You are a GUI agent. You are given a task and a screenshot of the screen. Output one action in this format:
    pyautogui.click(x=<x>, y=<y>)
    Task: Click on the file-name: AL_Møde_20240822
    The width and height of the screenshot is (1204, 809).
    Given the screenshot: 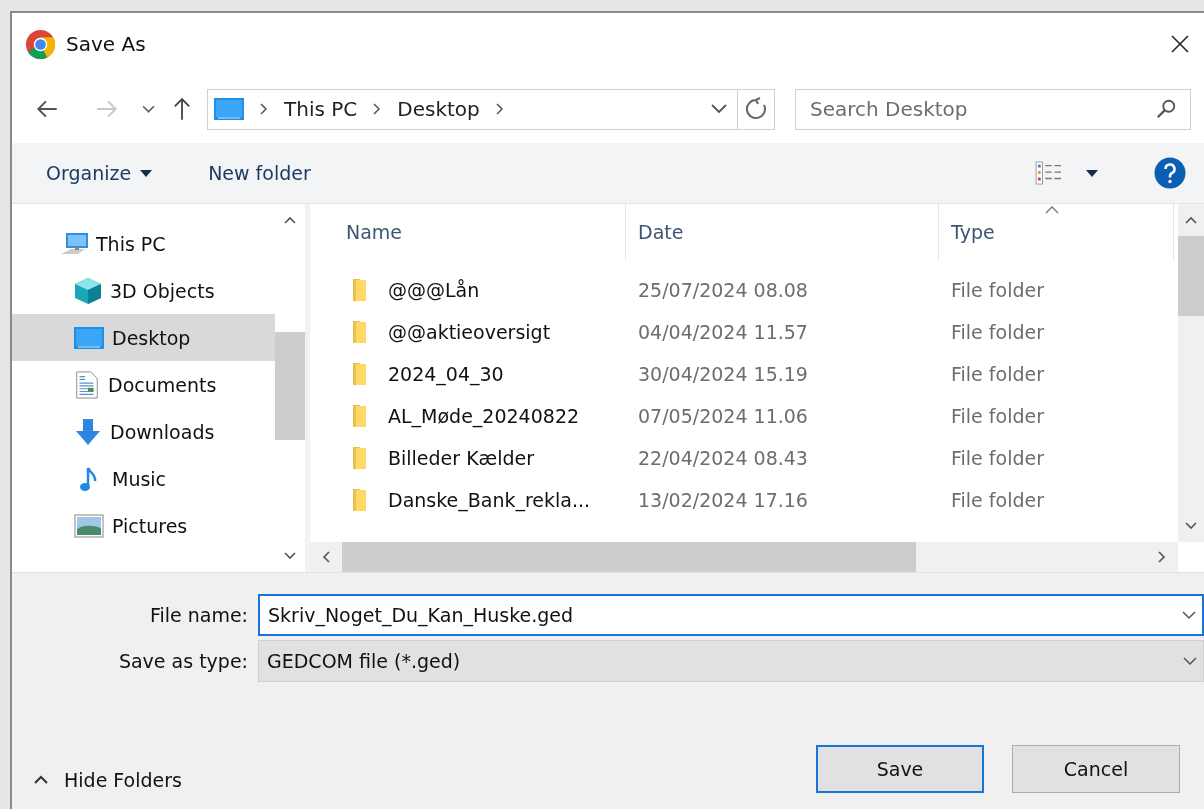 What is the action you would take?
    pyautogui.click(x=468, y=416)
    